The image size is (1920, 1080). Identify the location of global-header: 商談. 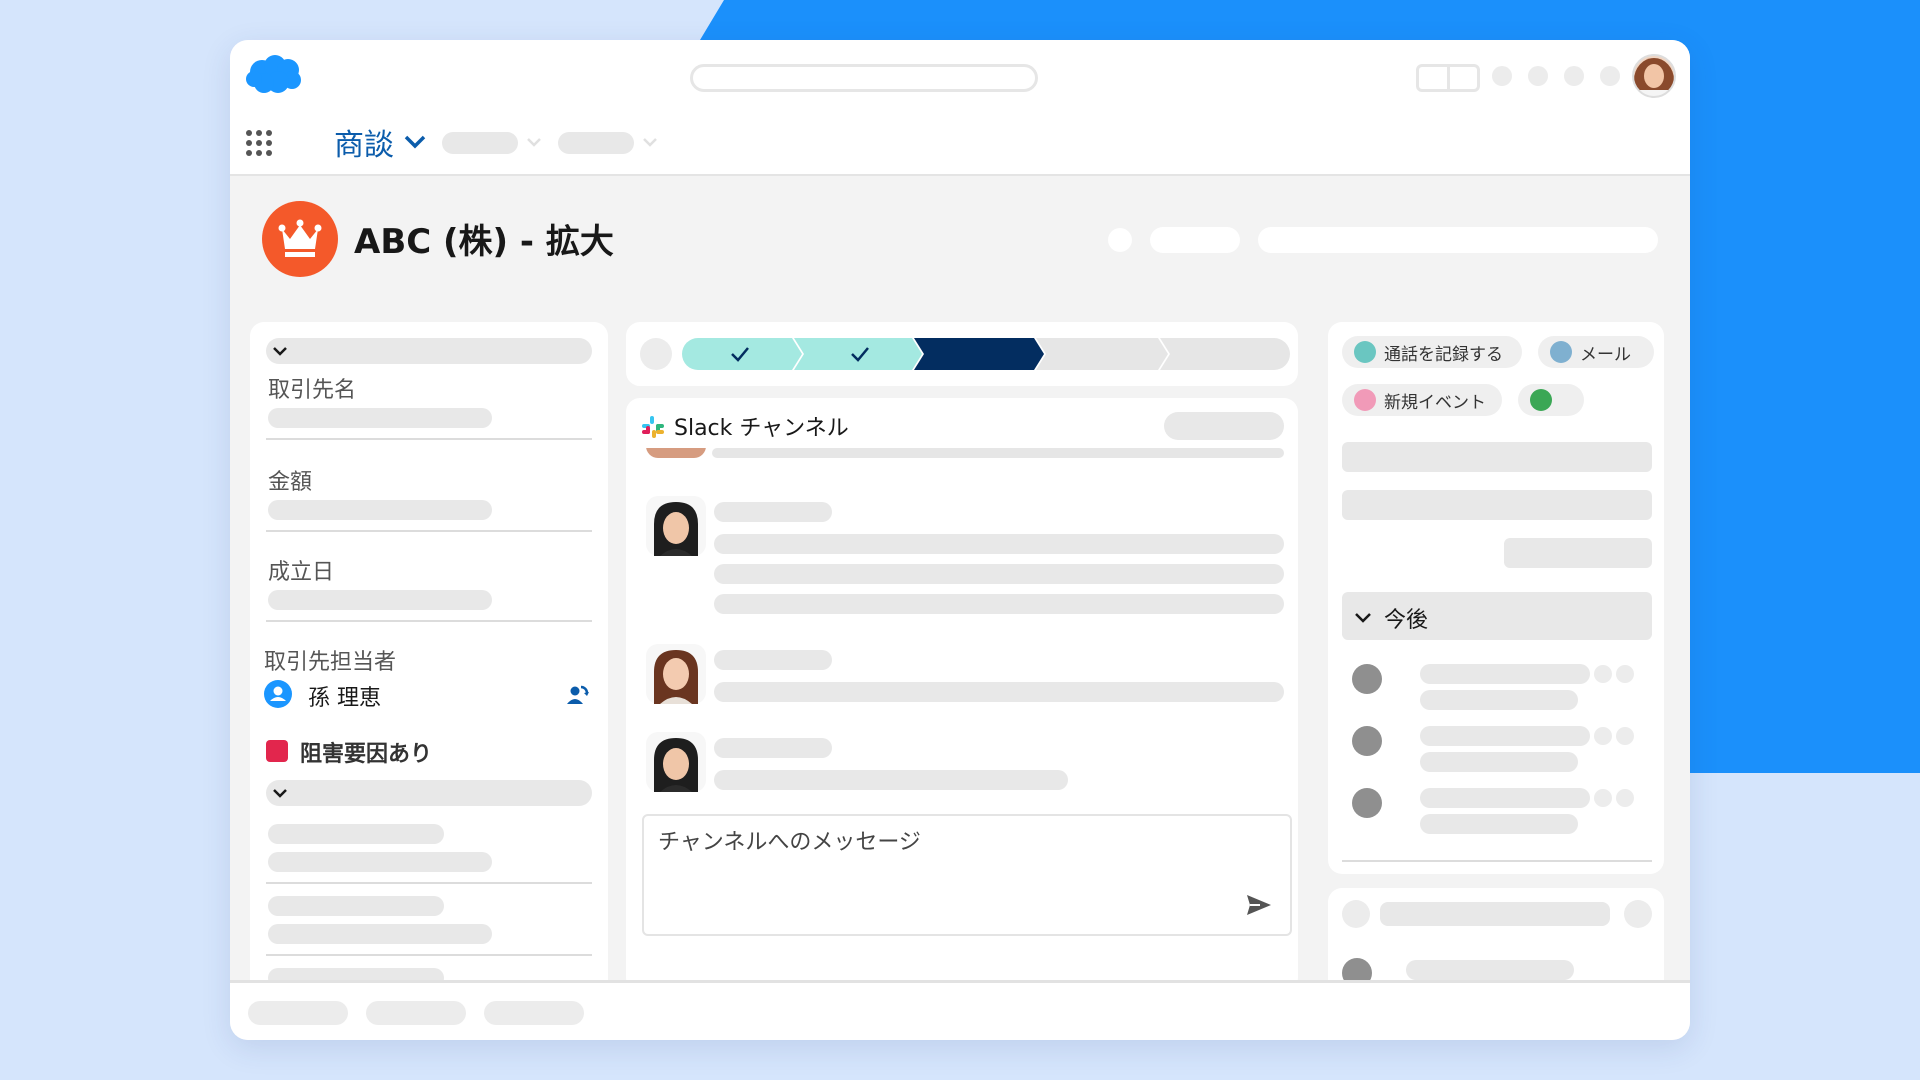
(960, 108).